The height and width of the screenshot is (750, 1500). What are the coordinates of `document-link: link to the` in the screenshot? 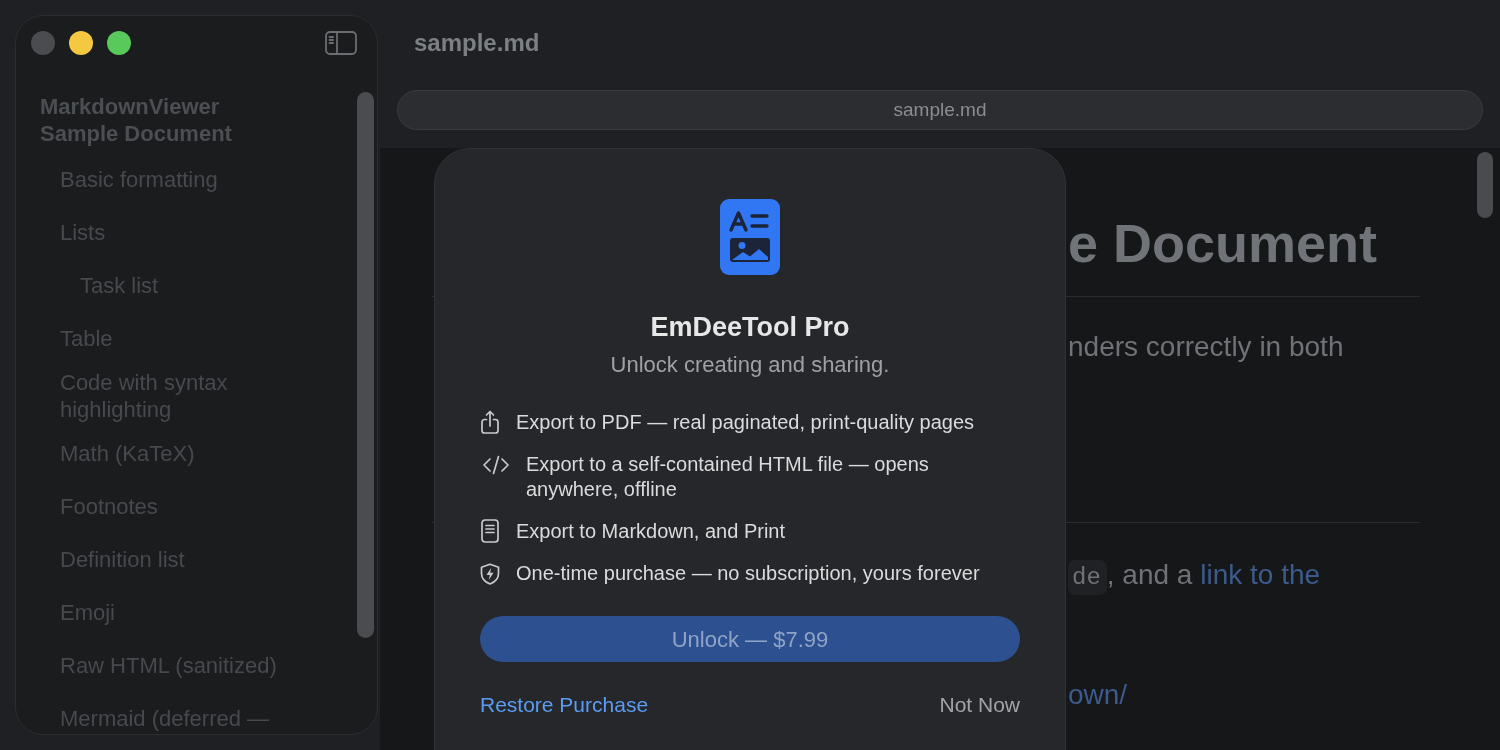 It's located at (1260, 574).